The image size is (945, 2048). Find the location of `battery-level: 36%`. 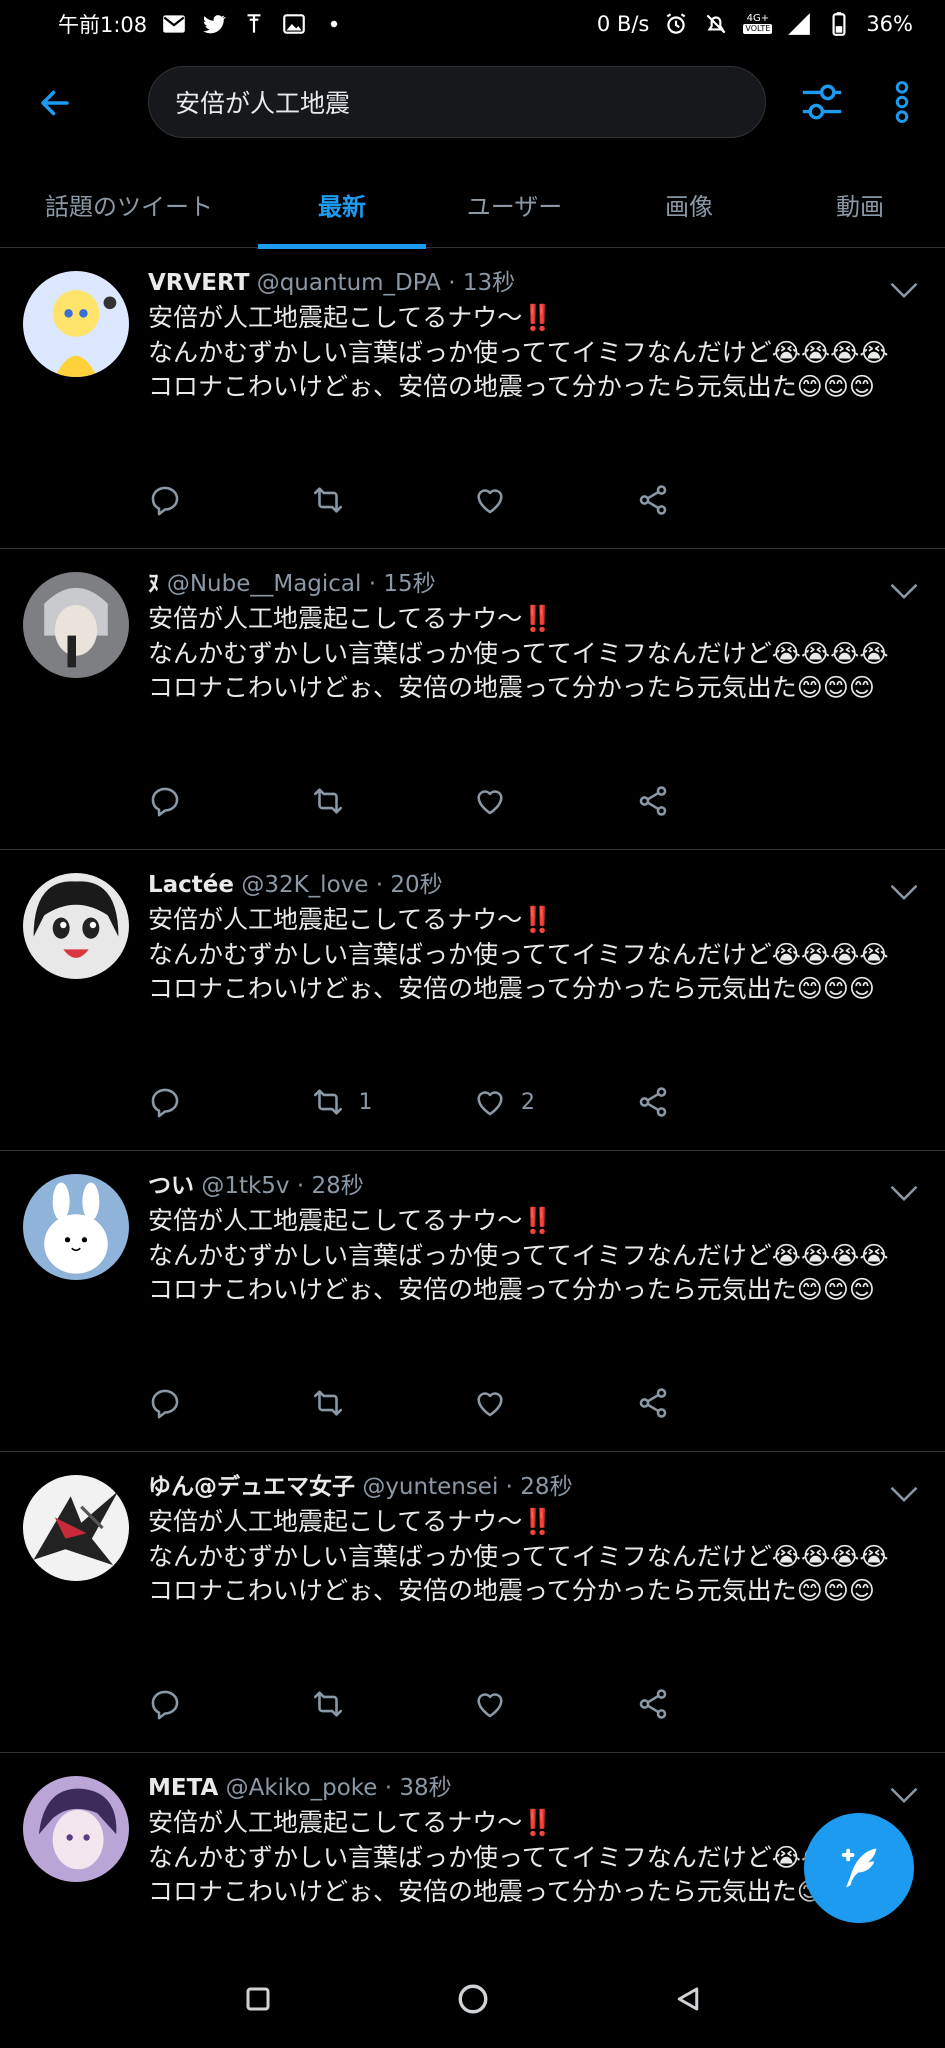

battery-level: 36% is located at coordinates (889, 24).